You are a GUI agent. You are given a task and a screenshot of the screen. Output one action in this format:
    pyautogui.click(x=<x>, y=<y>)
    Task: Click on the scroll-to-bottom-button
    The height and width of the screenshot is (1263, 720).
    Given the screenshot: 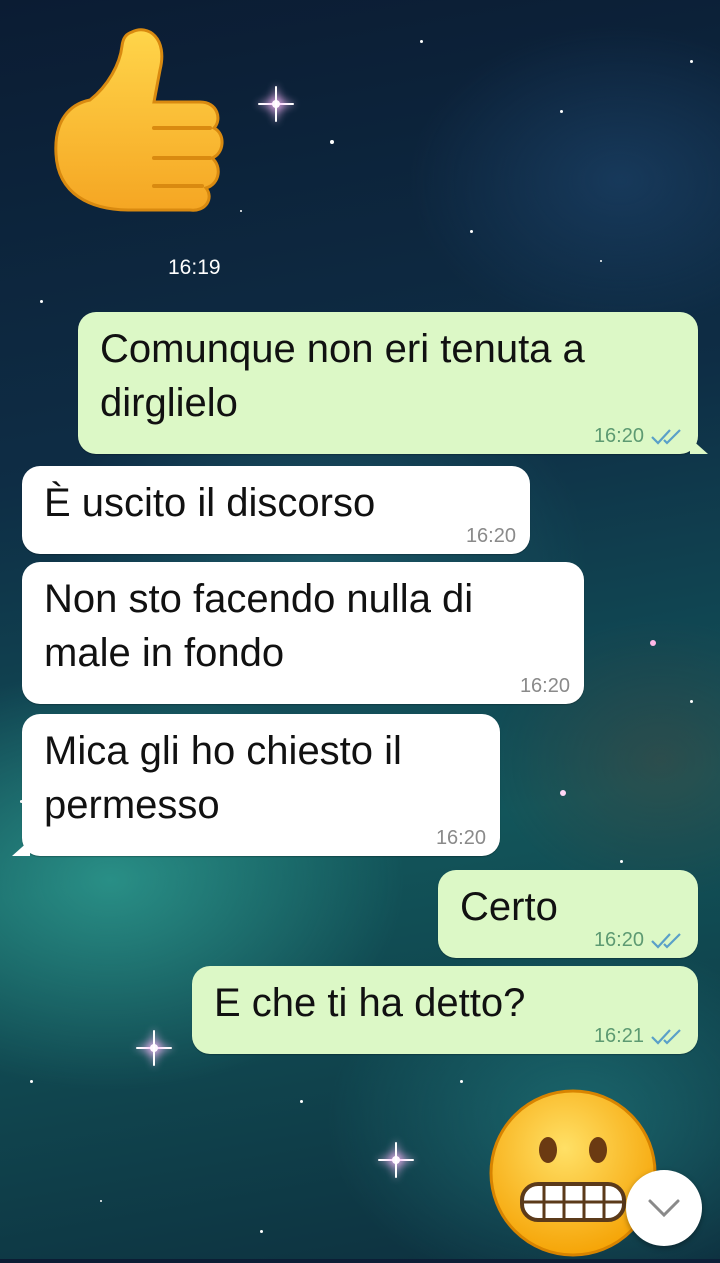 What is the action you would take?
    pyautogui.click(x=664, y=1208)
    